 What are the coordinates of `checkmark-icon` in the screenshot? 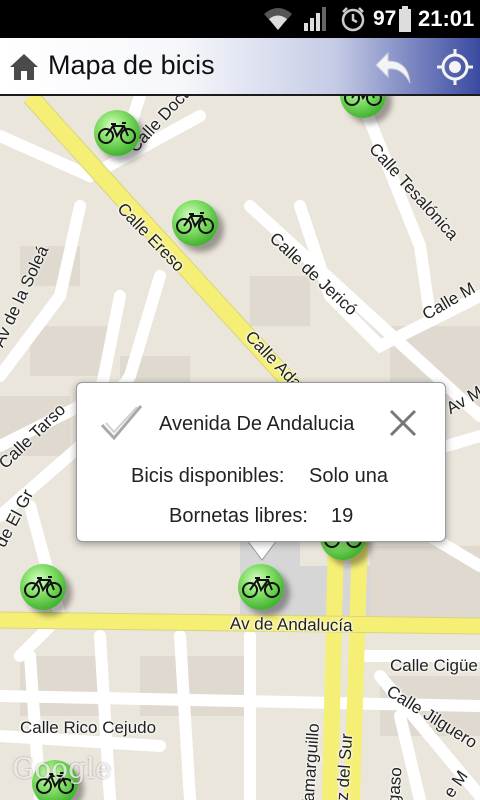 It's located at (121, 425).